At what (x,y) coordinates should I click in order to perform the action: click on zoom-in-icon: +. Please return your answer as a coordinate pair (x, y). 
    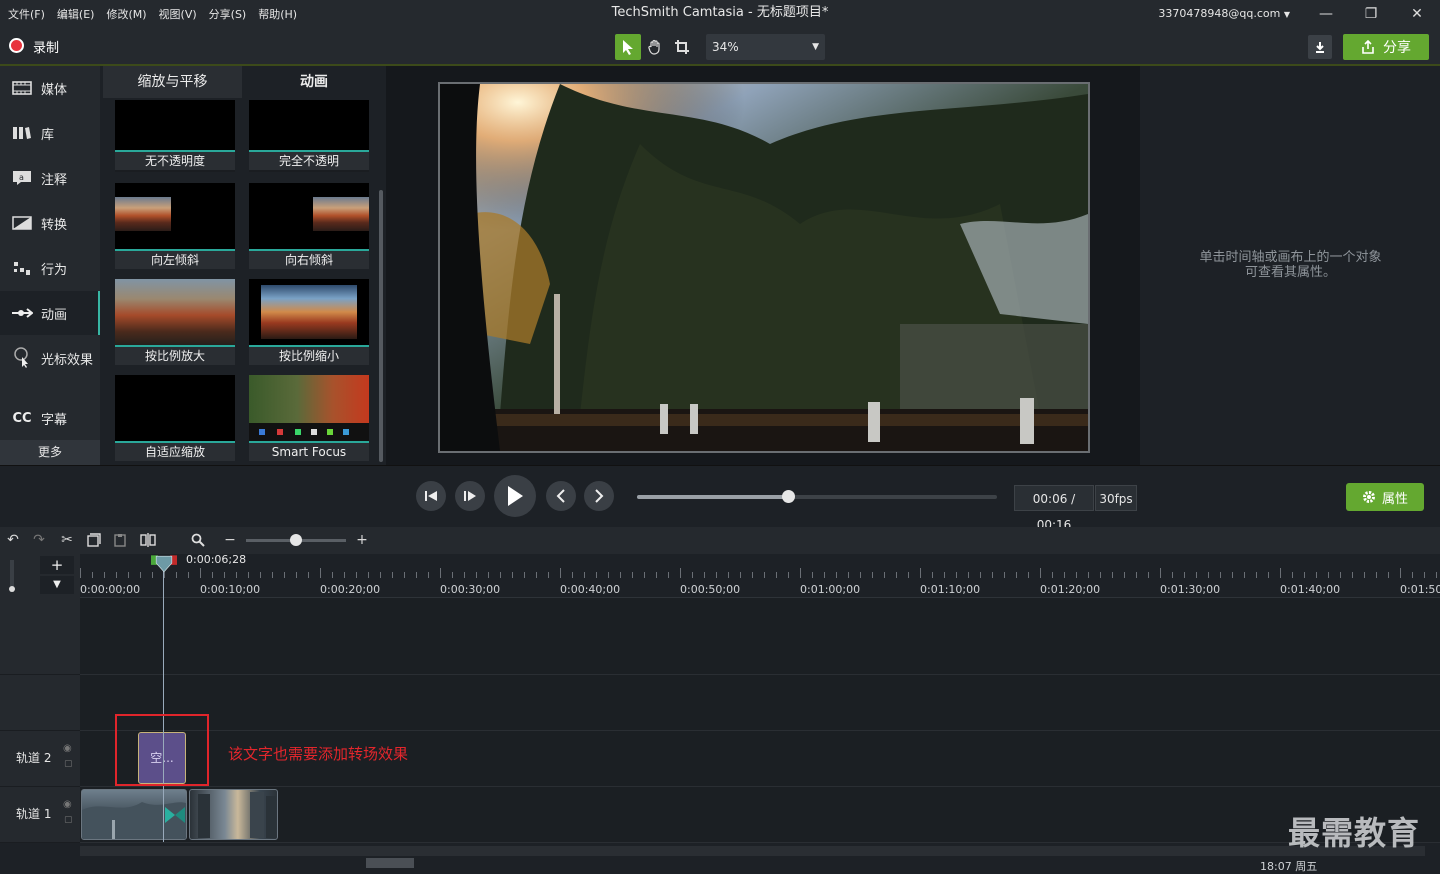
    Looking at the image, I should click on (362, 540).